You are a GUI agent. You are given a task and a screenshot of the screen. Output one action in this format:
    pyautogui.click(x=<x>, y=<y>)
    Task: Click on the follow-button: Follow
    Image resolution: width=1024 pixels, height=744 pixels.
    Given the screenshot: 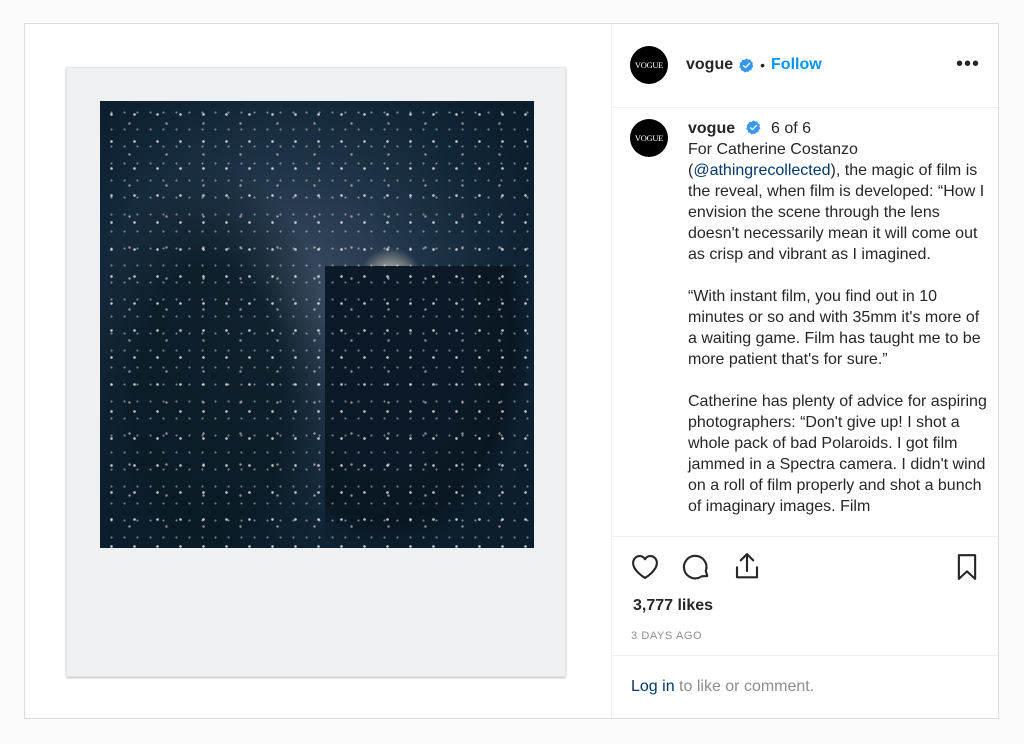 What is the action you would take?
    pyautogui.click(x=796, y=65)
    